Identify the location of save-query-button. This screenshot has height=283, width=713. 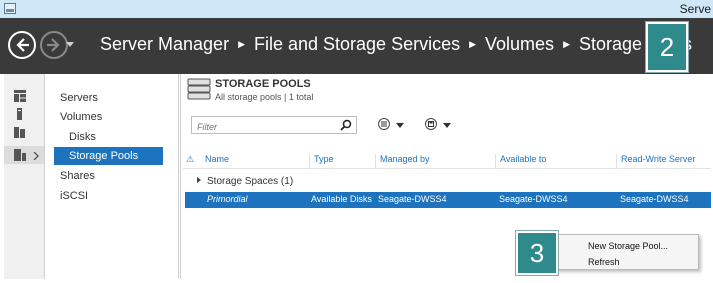
(440, 126).